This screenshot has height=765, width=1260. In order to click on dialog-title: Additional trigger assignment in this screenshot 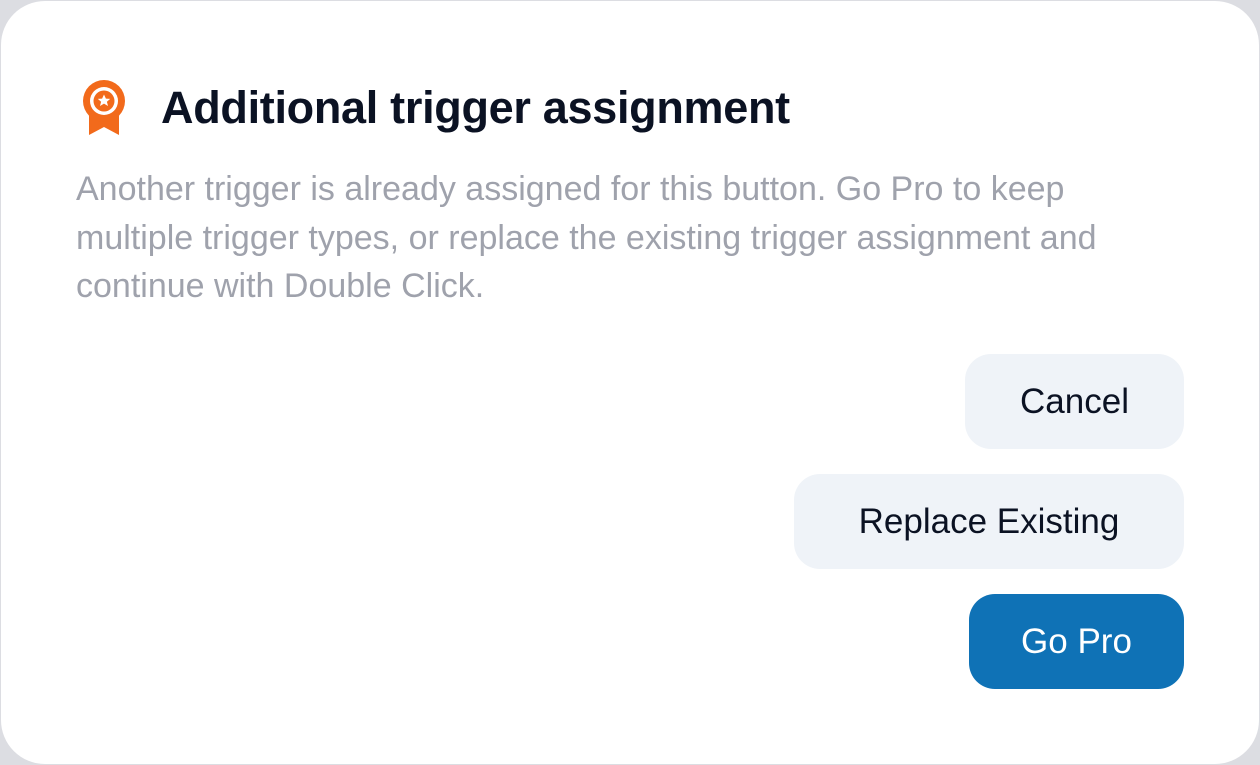, I will do `click(475, 107)`.